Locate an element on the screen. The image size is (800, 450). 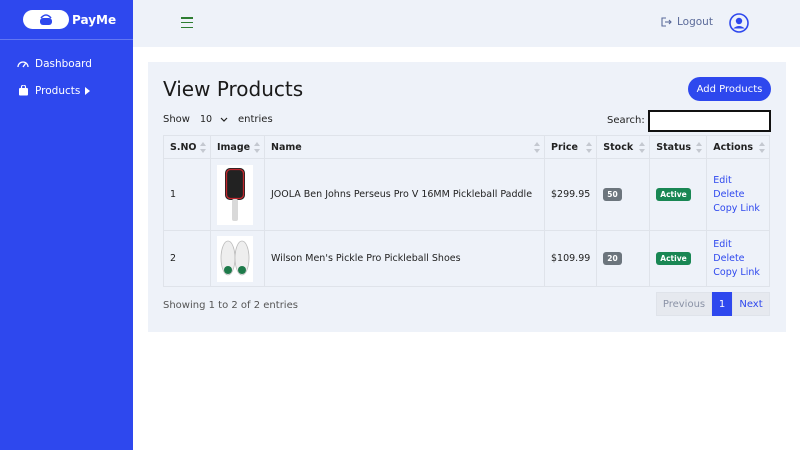
table-info: Showing 1 to 2 of 2 entries is located at coordinates (230, 305).